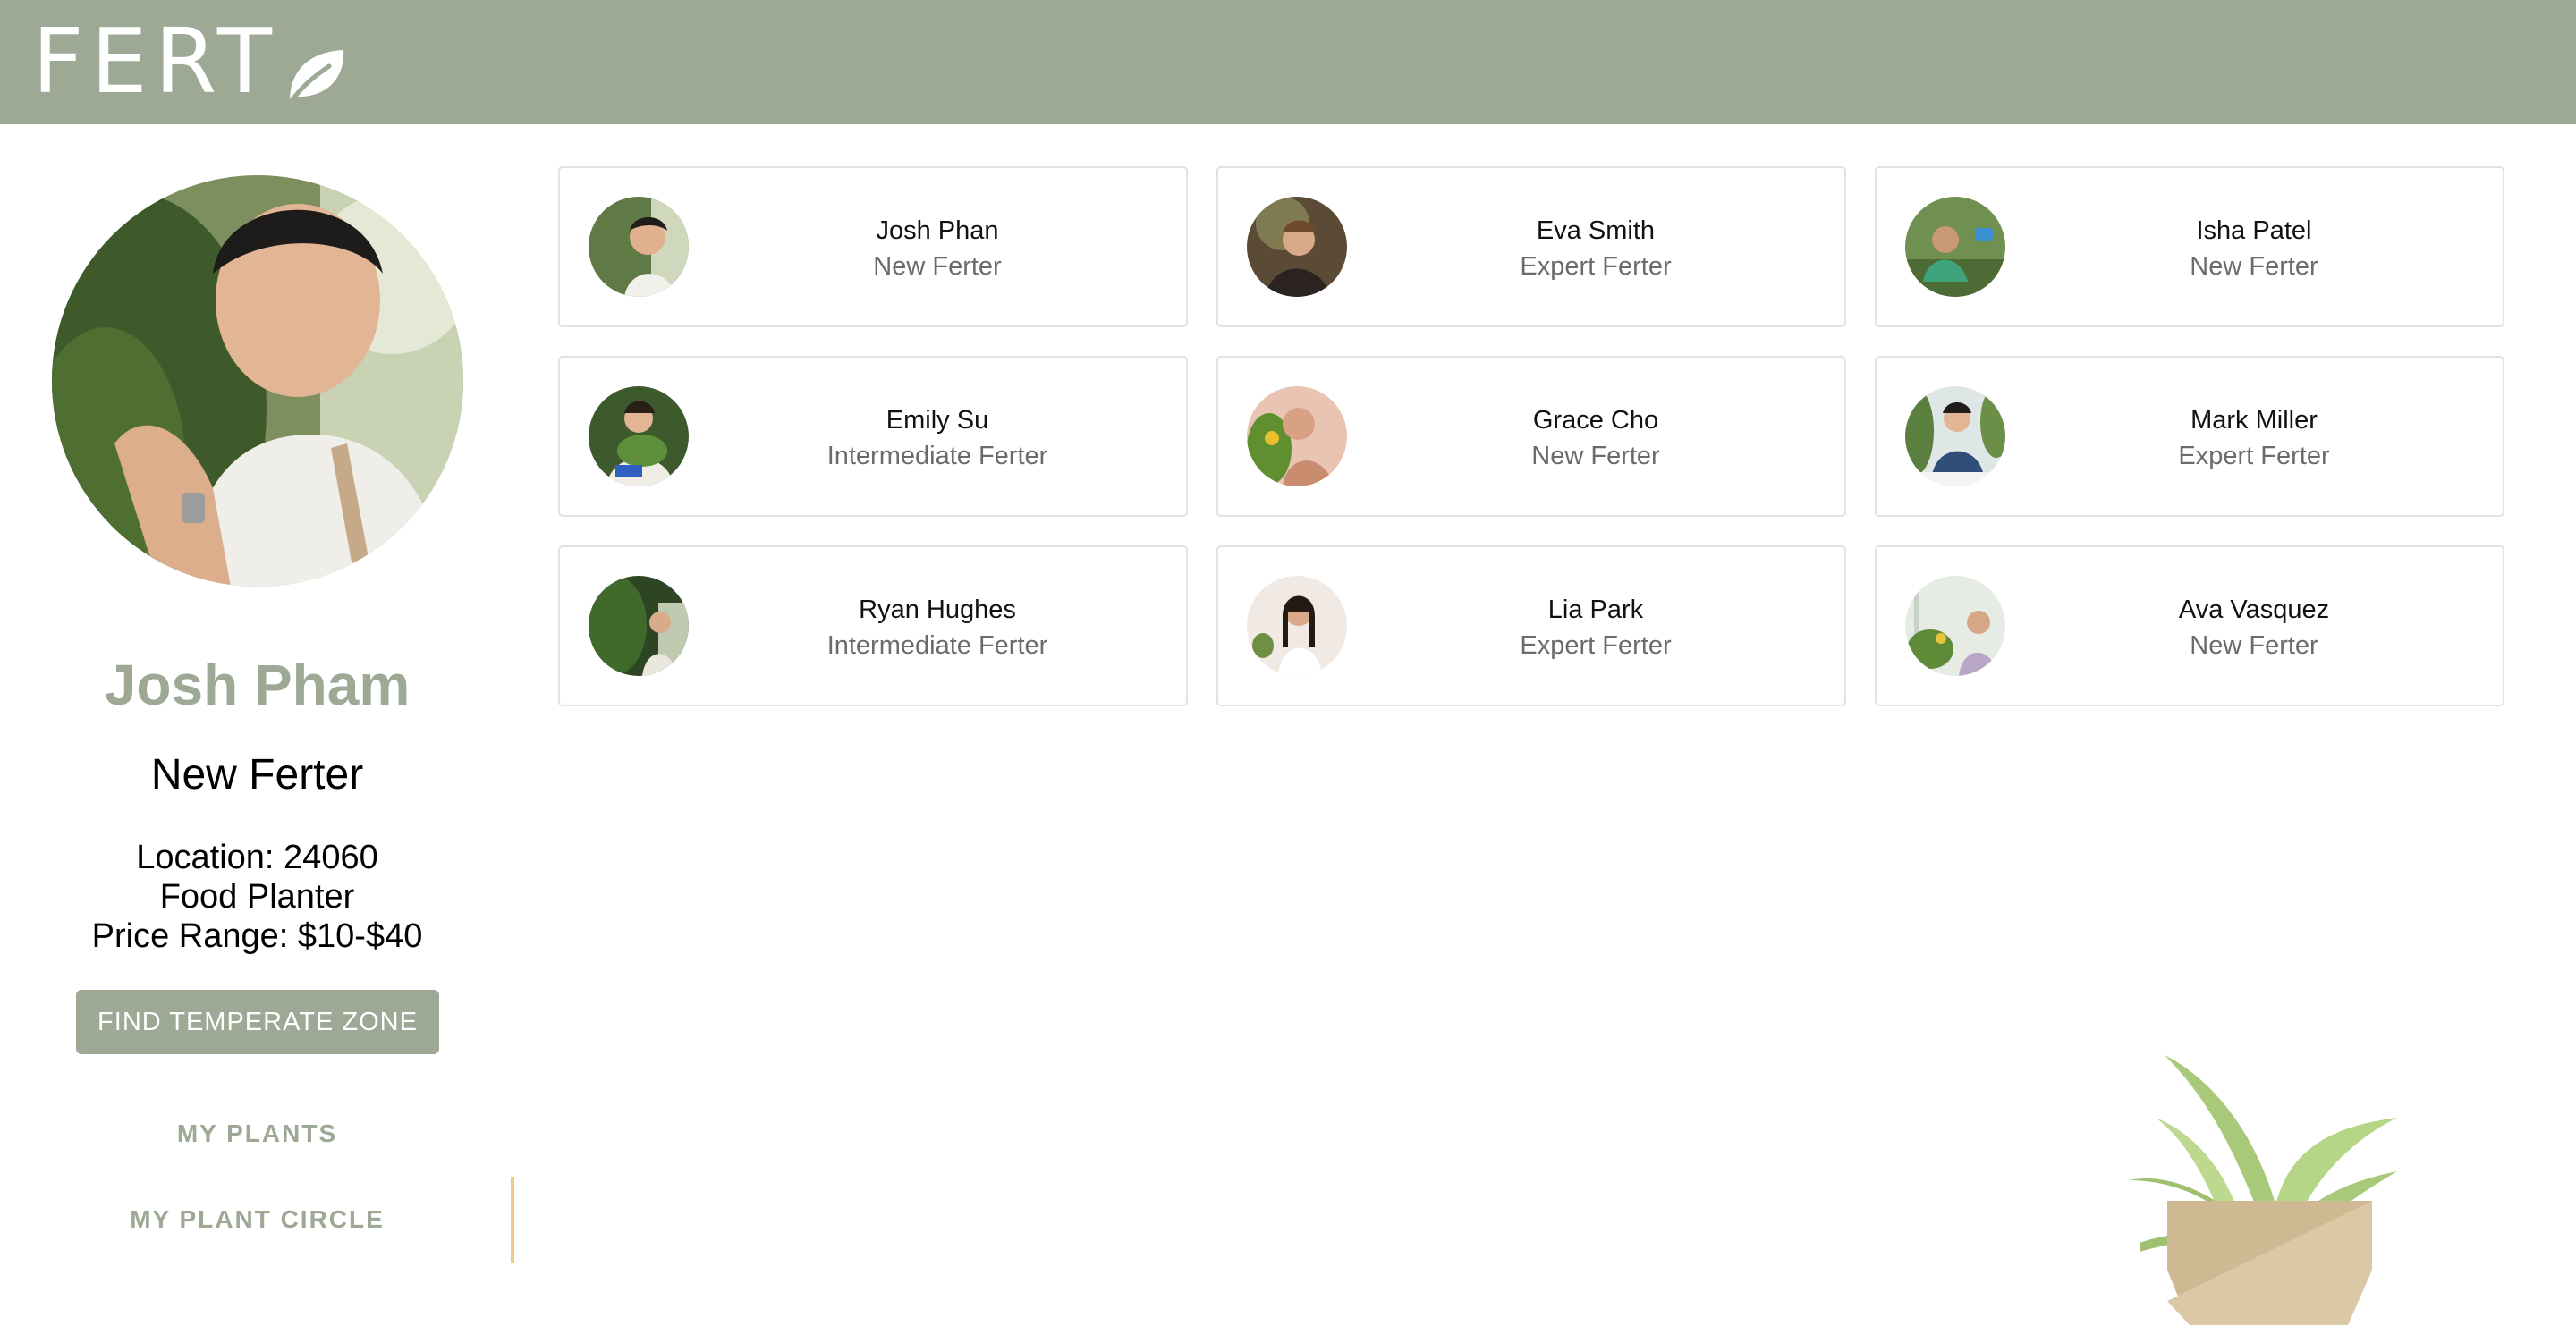 Image resolution: width=2576 pixels, height=1343 pixels. I want to click on potted-plant-illustration, so click(2263, 1190).